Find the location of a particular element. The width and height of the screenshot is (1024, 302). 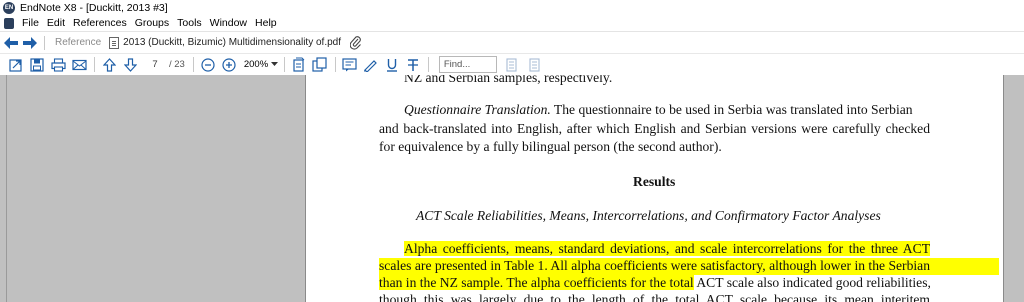

zoom-select: 200% is located at coordinates (262, 64).